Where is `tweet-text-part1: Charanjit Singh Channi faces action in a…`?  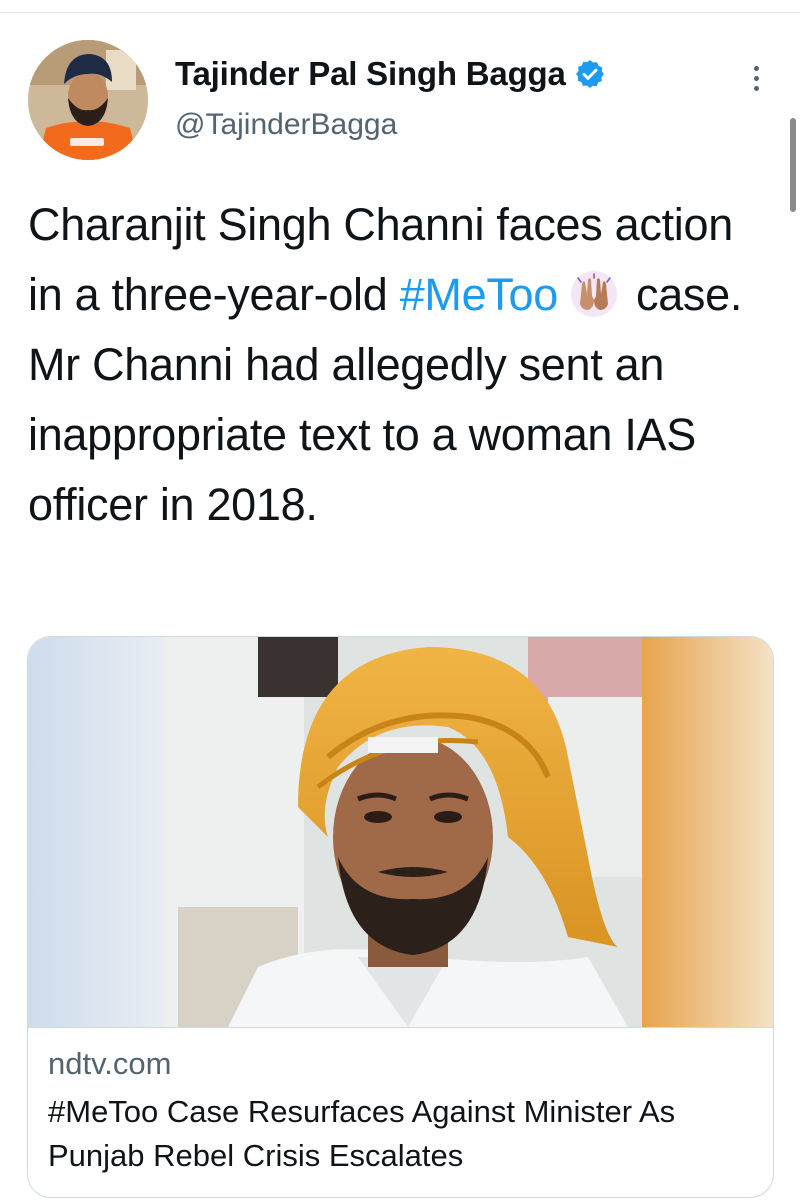
tweet-text-part1: Charanjit Singh Channi faces action in a… is located at coordinates (380, 259).